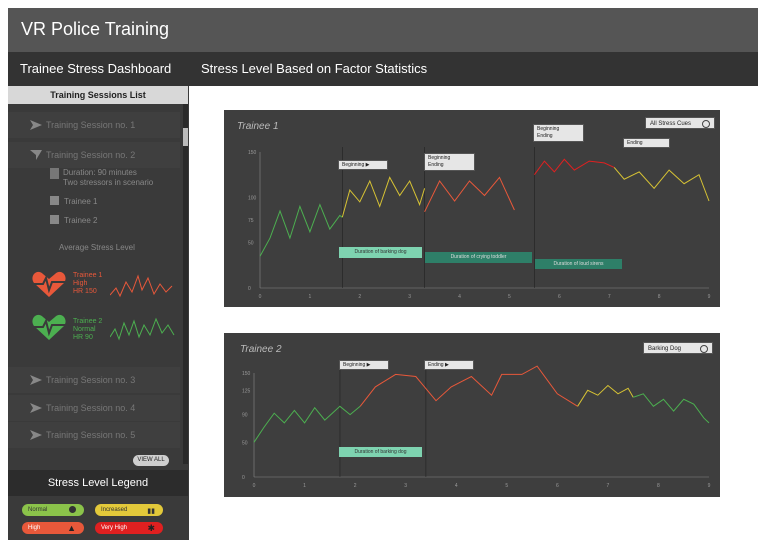  I want to click on legend-very-high: Very High ✱, so click(129, 528).